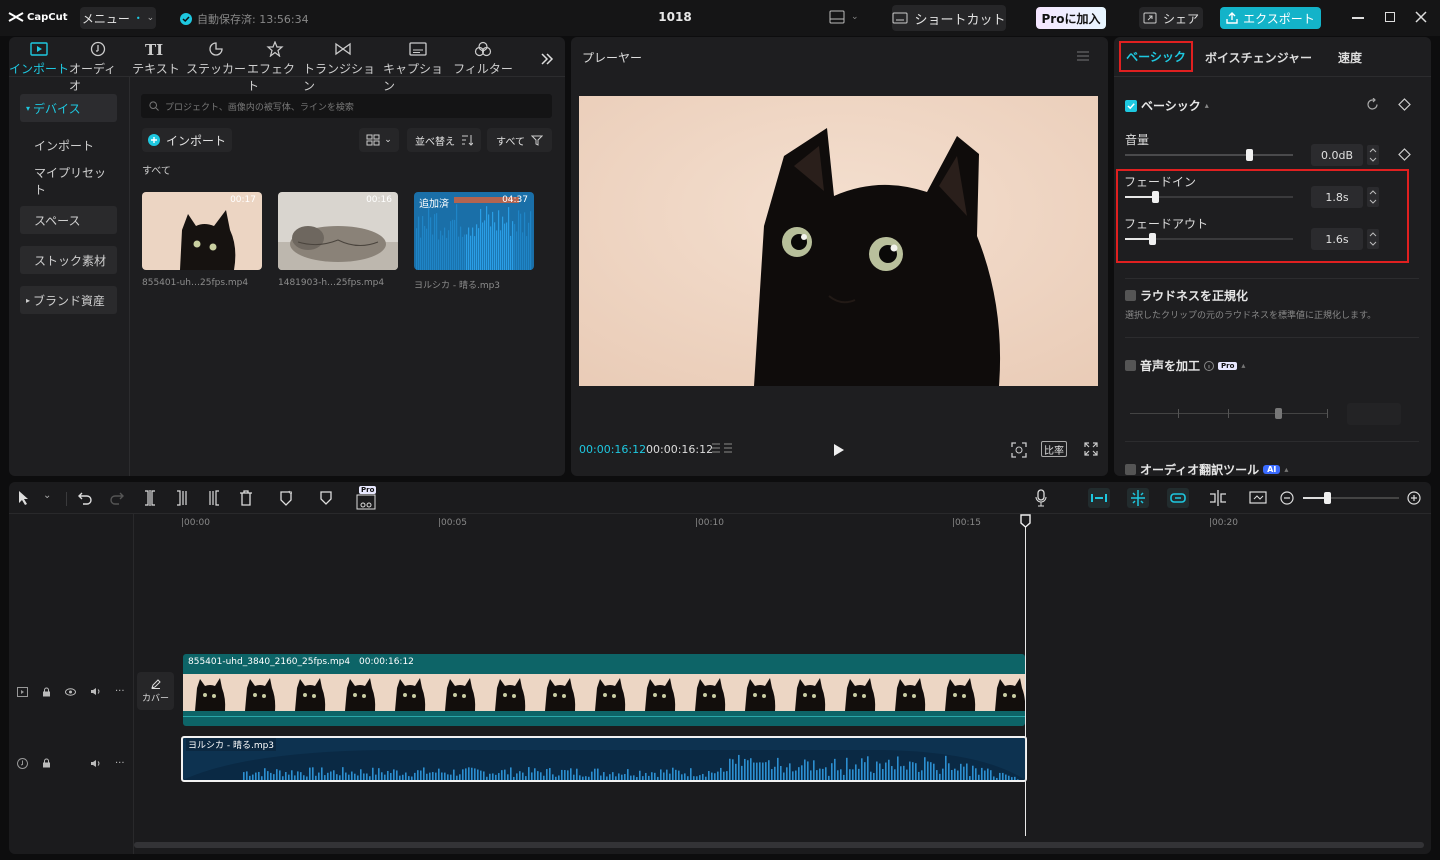 The height and width of the screenshot is (860, 1440). What do you see at coordinates (68, 108) in the screenshot?
I see `sidebar-item-device: ▾ デバイス` at bounding box center [68, 108].